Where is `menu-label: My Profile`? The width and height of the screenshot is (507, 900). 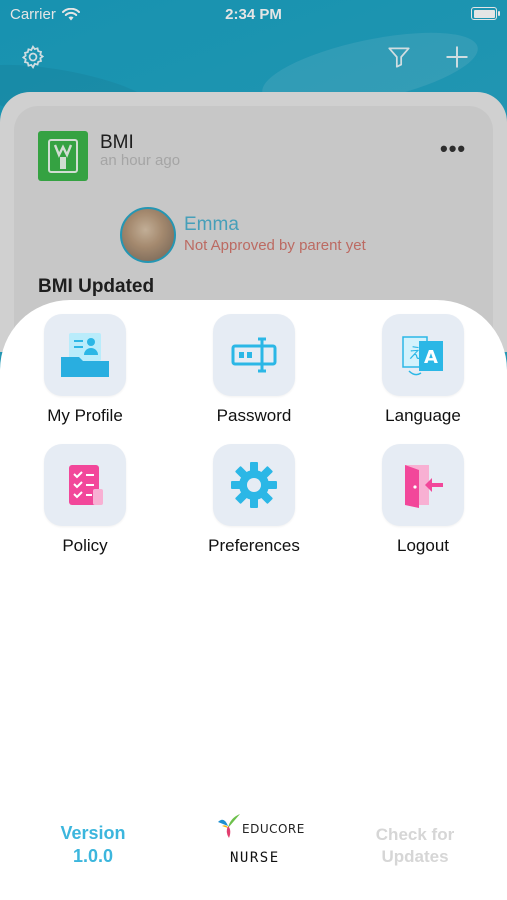
menu-label: My Profile is located at coordinates (85, 415).